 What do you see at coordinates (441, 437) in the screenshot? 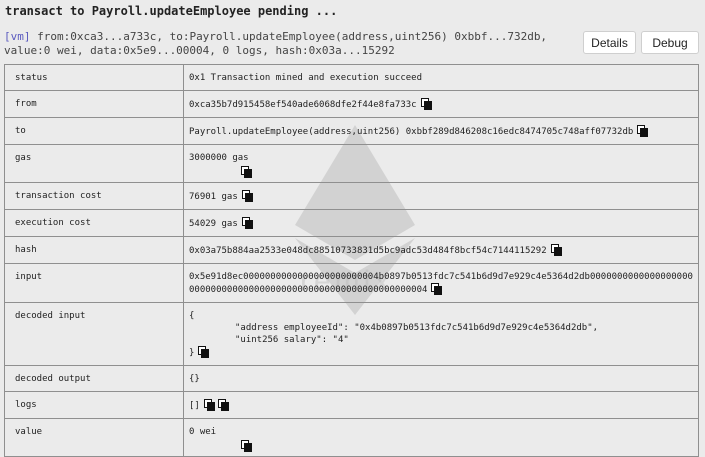
I see `value-value-cell: 0 wei` at bounding box center [441, 437].